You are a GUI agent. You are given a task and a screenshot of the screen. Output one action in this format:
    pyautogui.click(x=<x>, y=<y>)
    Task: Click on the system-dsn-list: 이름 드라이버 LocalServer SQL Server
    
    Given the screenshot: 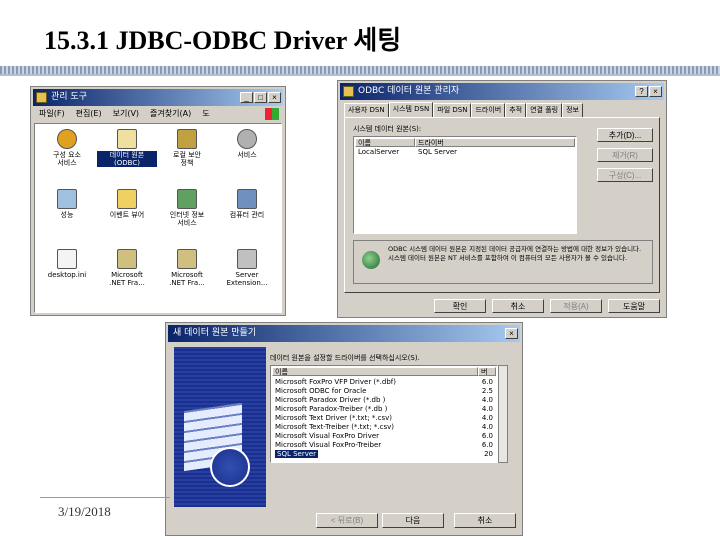 What is the action you would take?
    pyautogui.click(x=465, y=185)
    